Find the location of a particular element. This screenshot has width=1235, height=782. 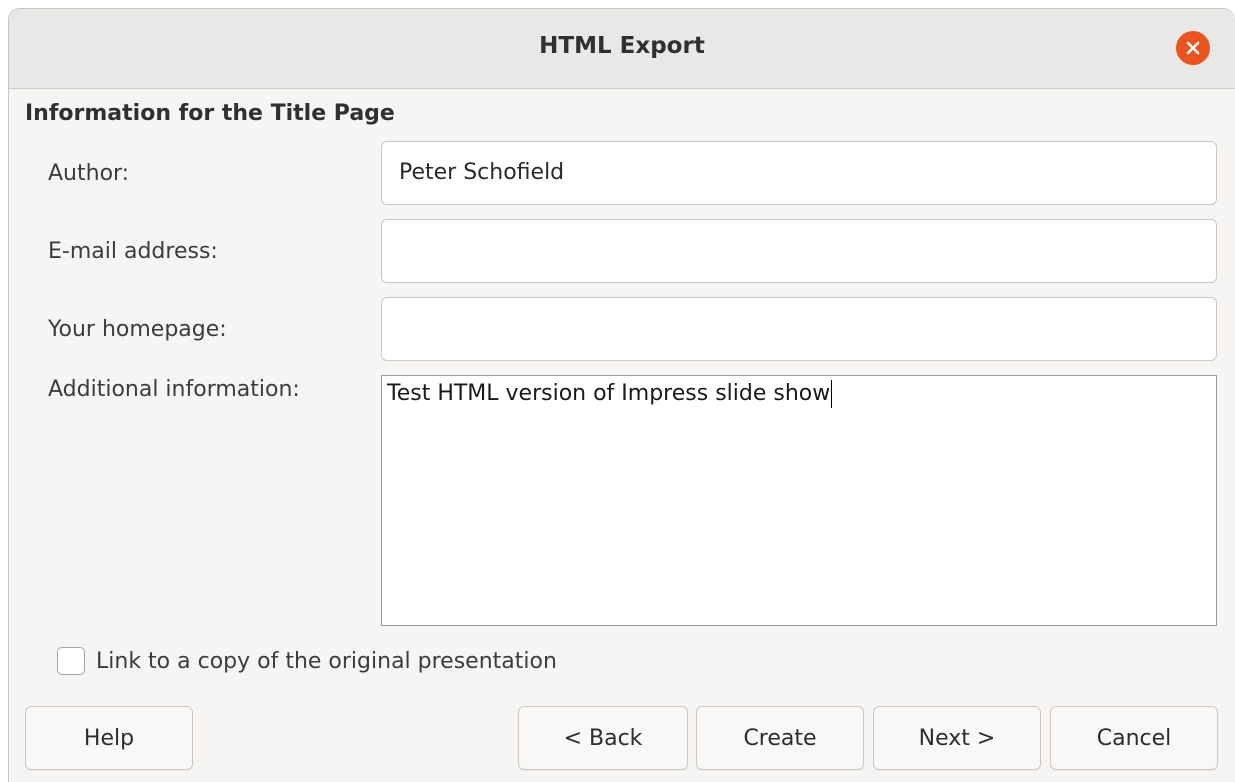

close-icon is located at coordinates (1193, 48).